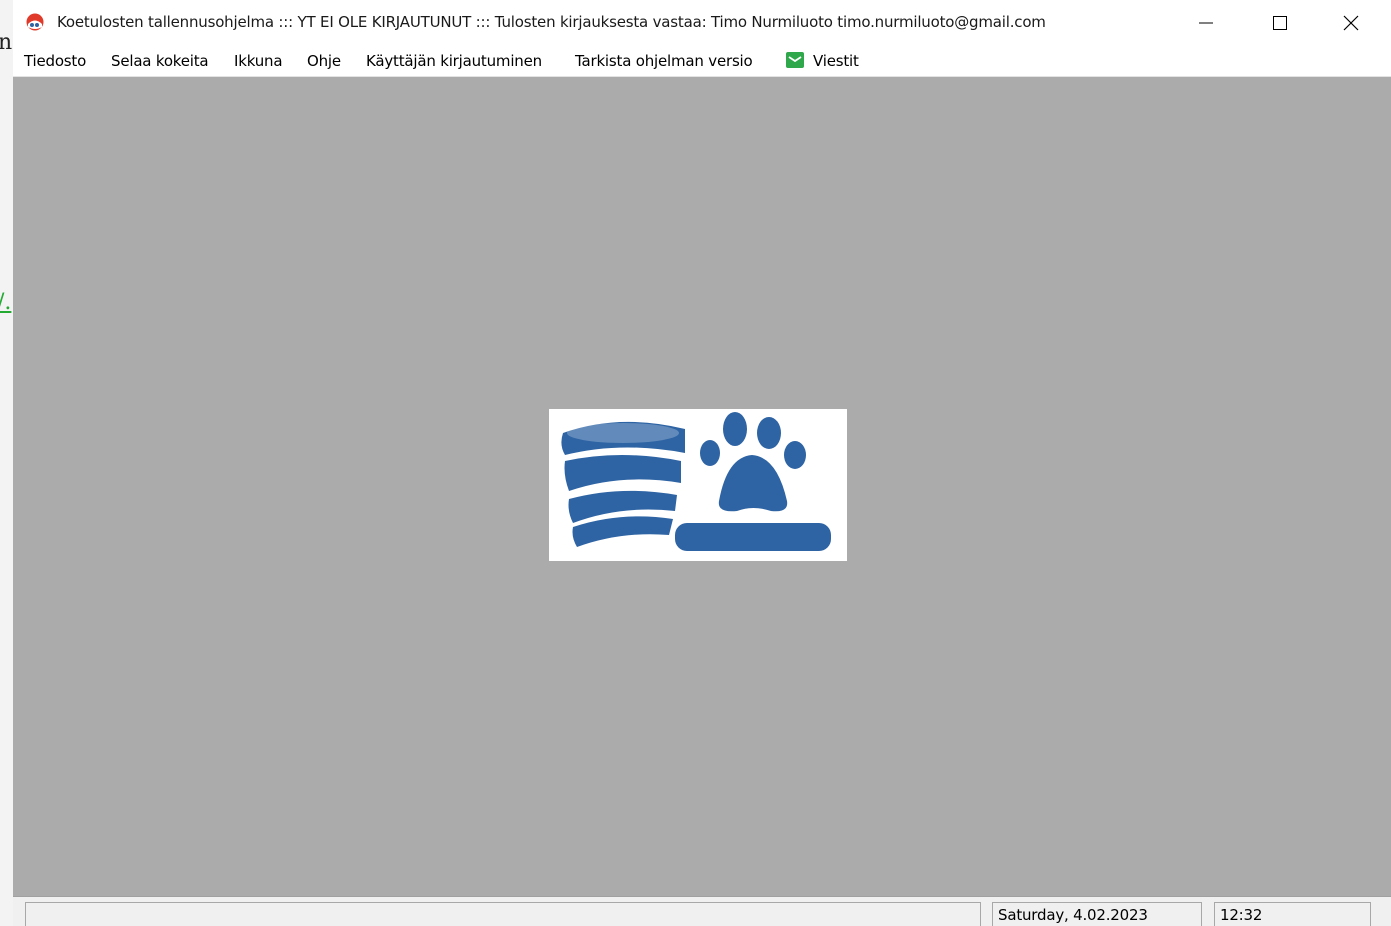 The height and width of the screenshot is (926, 1391). I want to click on minimize-button, so click(1206, 23).